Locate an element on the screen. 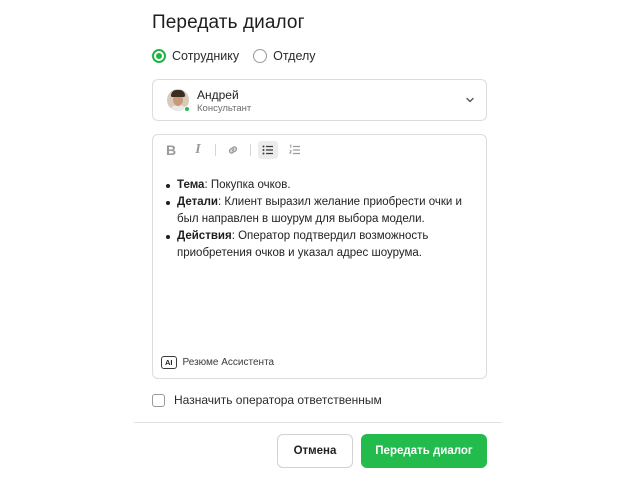  editor-toolbar: B I is located at coordinates (236, 150).